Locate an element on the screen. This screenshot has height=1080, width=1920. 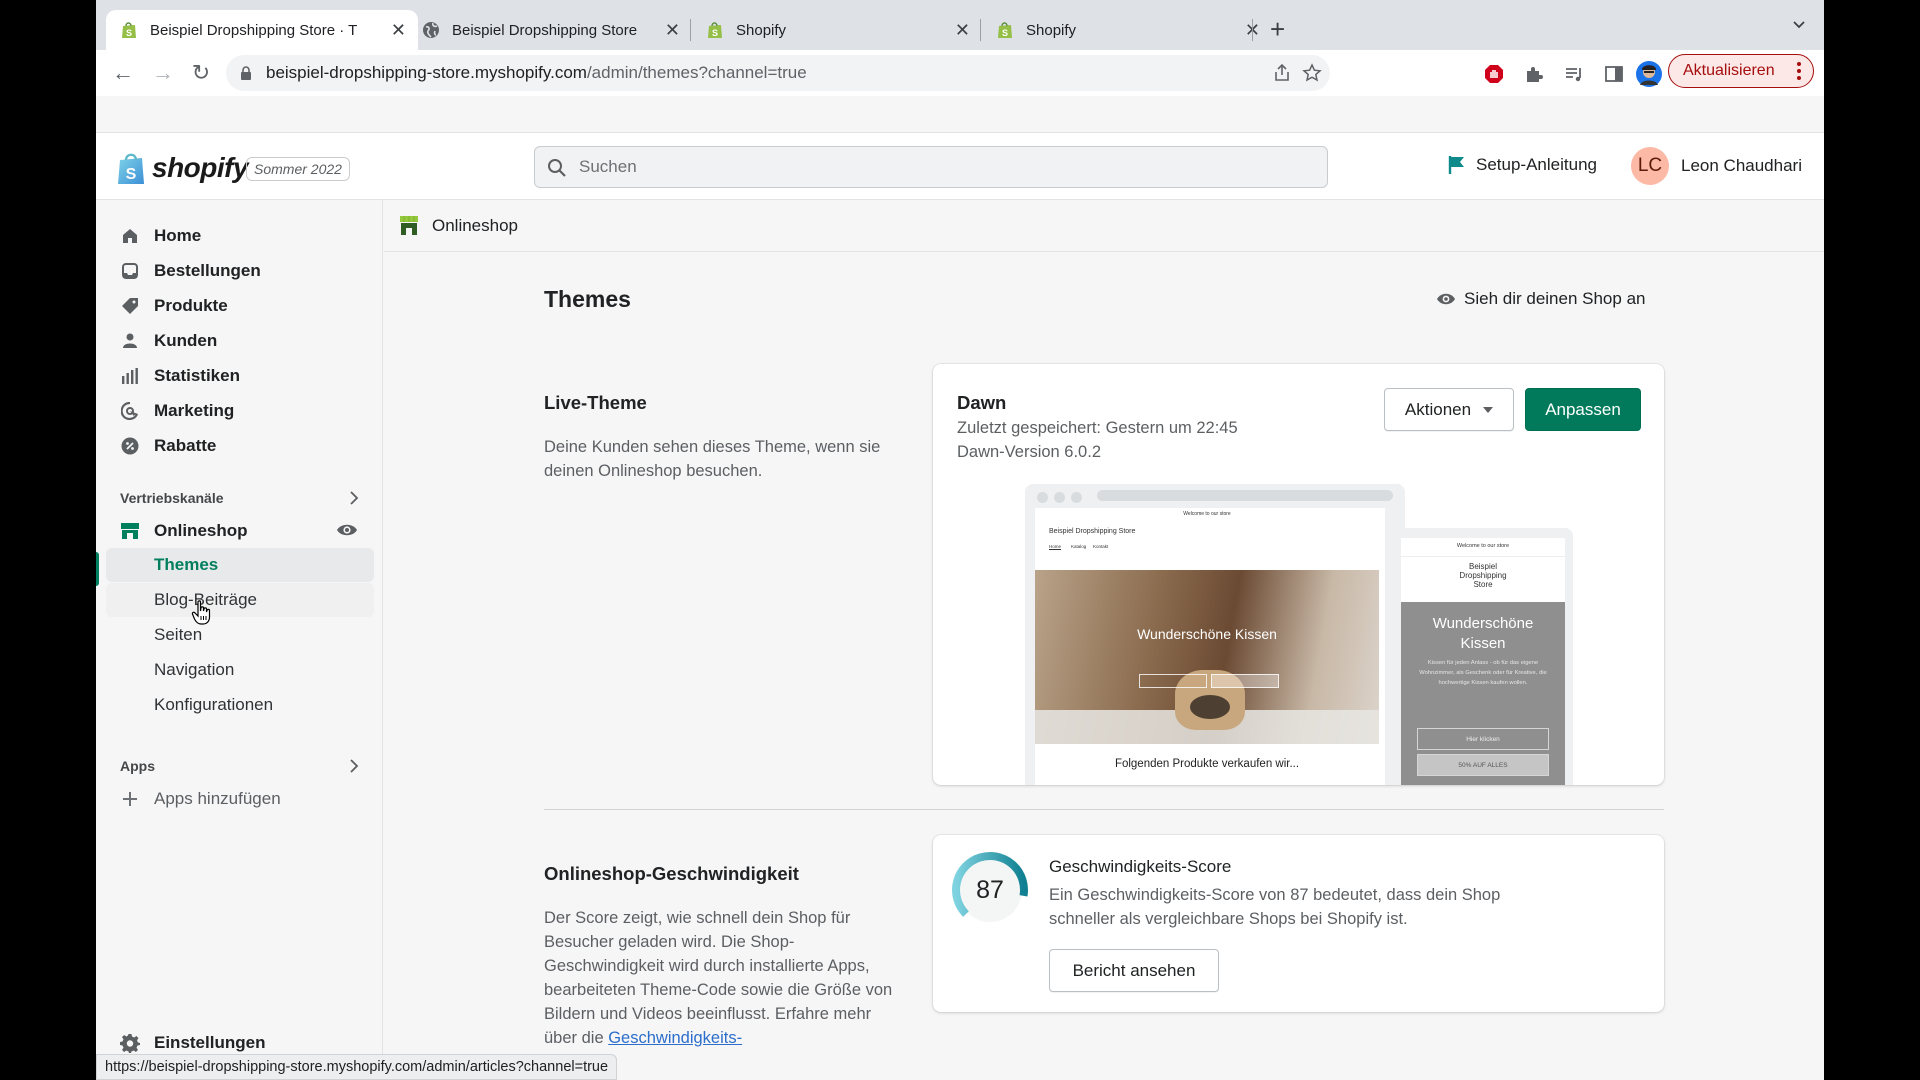
view-shop-button: Sieh dir deinen Shop an is located at coordinates (1540, 299).